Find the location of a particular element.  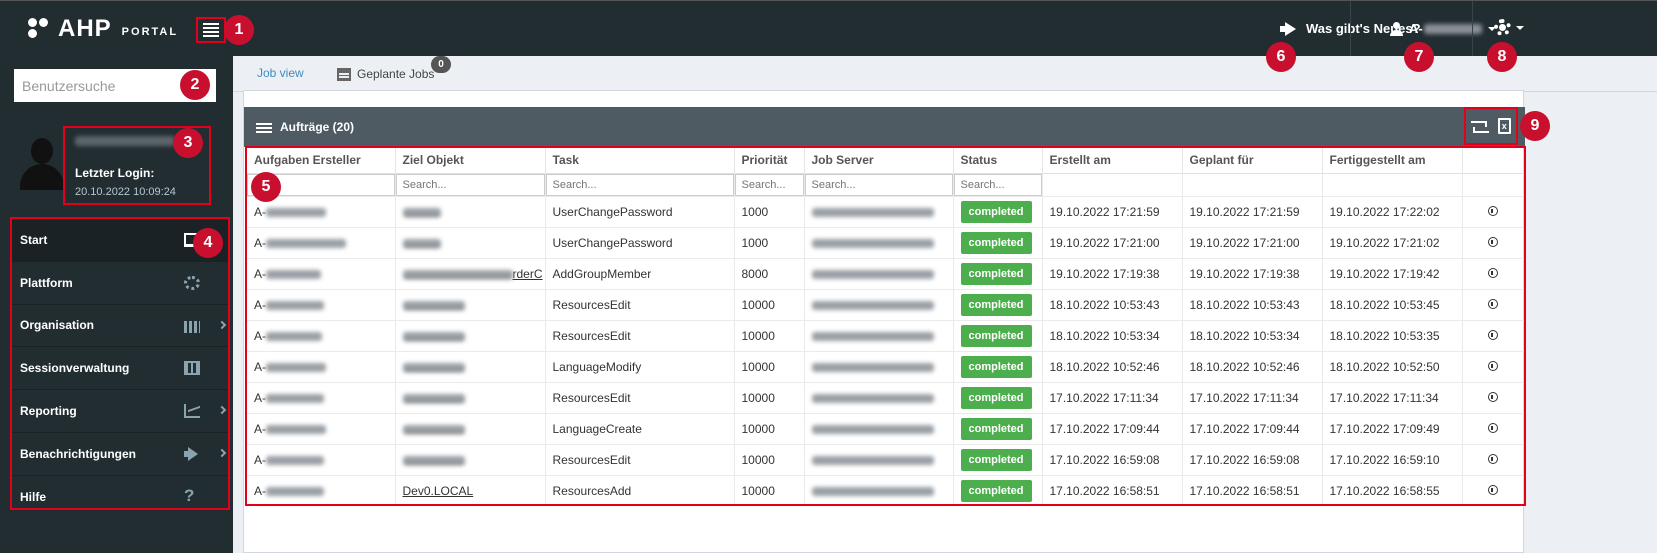

cell-planned: 19.10.2022 17:19:38 is located at coordinates (1252, 274).